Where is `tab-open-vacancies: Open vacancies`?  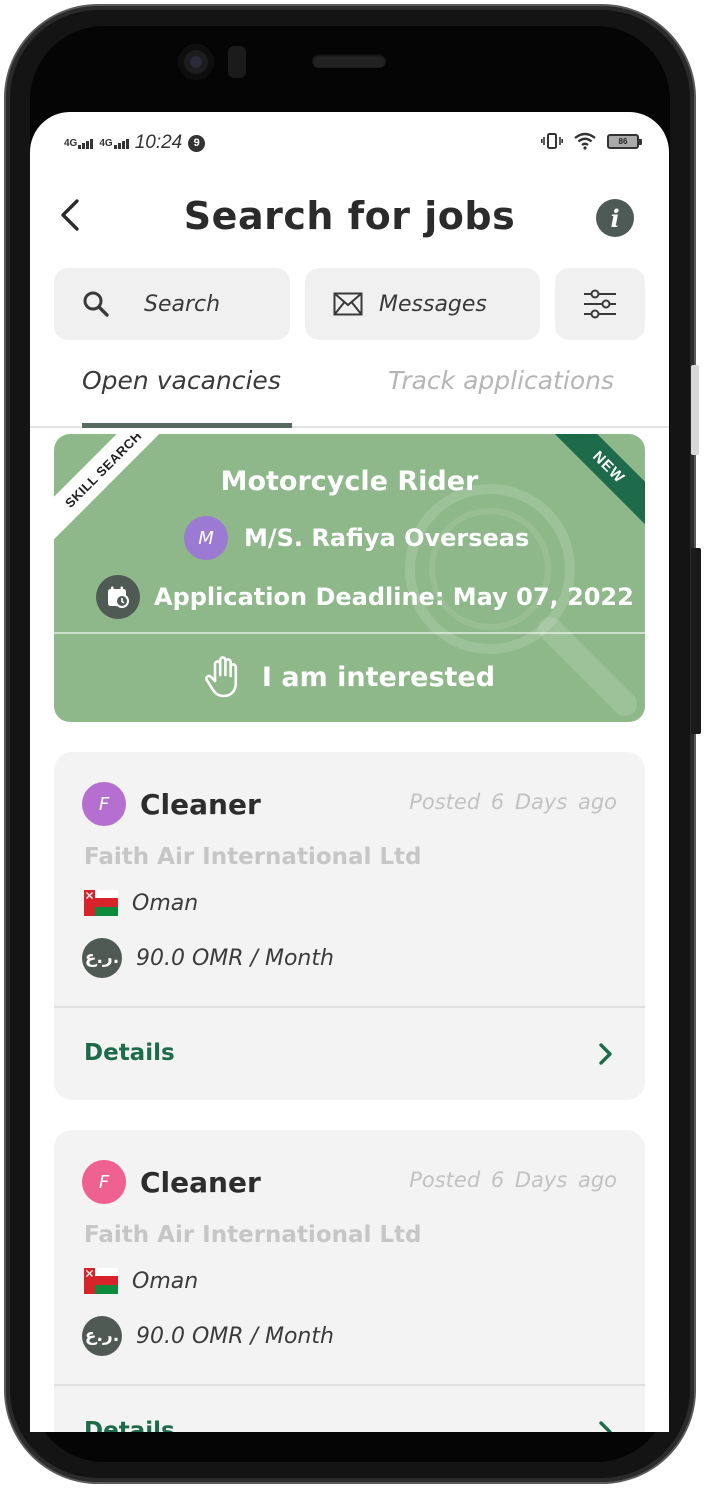 tab-open-vacancies: Open vacancies is located at coordinates (181, 380).